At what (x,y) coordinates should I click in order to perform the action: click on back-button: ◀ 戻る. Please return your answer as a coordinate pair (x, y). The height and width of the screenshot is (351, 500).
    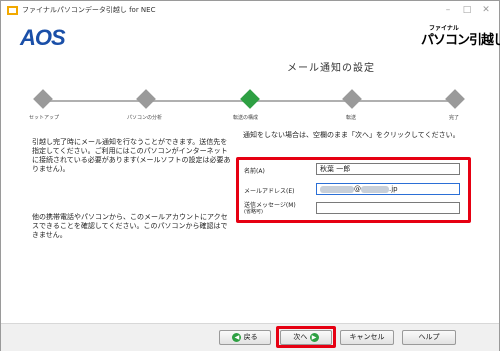
    Looking at the image, I should click on (245, 337).